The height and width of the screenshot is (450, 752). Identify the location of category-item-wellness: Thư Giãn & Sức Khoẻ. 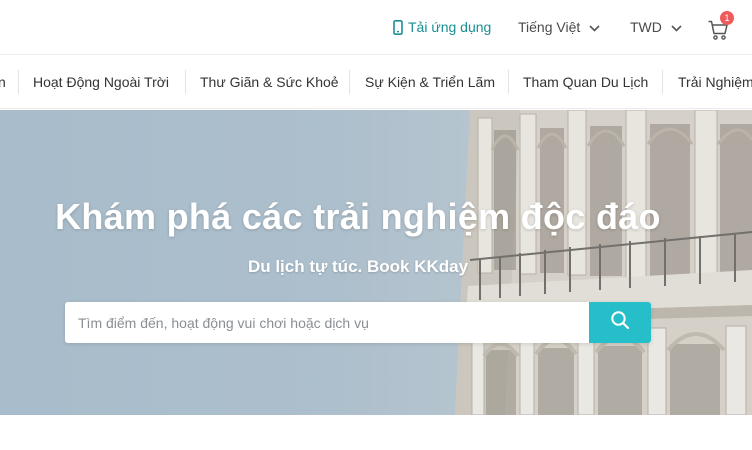
(269, 82).